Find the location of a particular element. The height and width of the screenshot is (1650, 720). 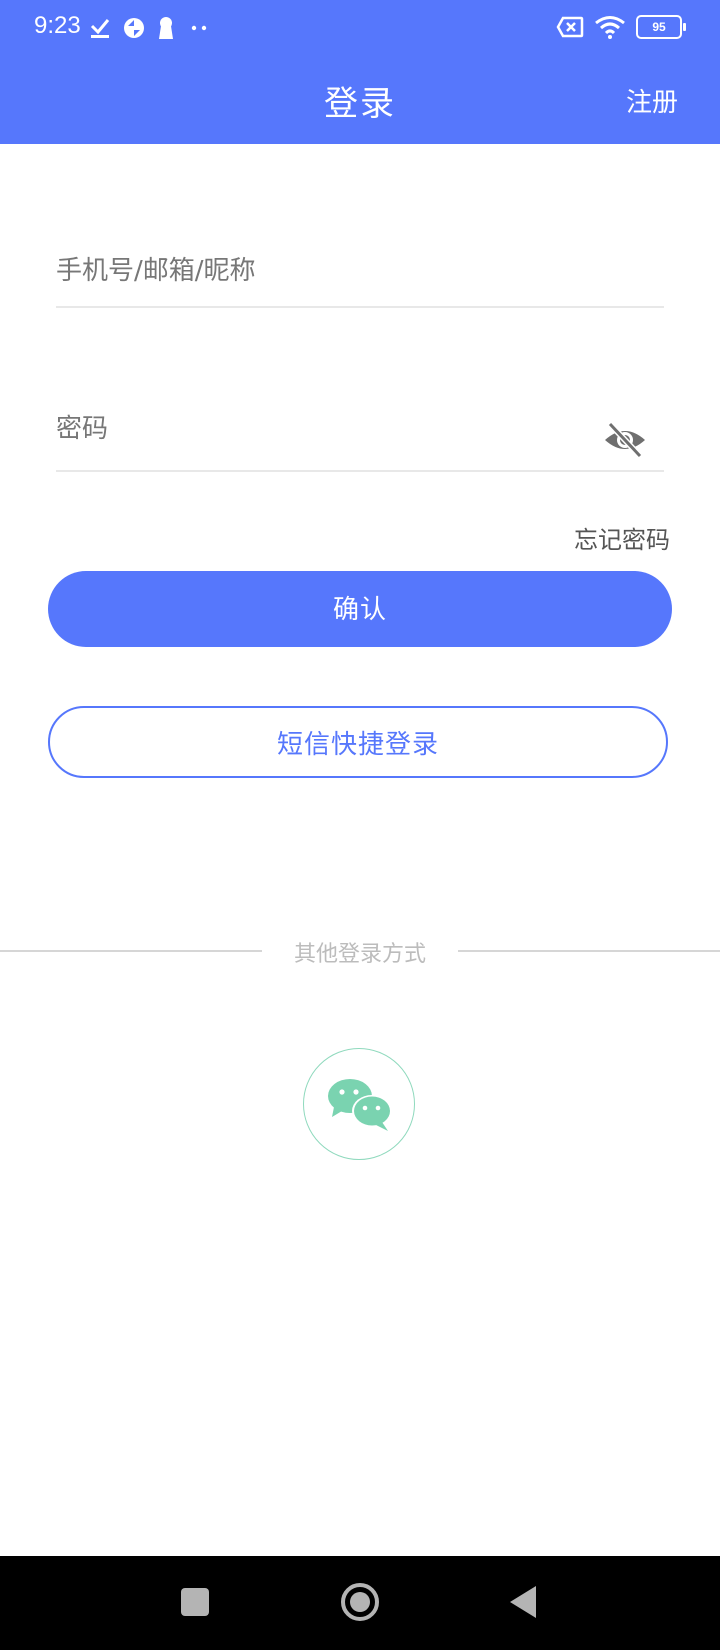

password-field is located at coordinates (360, 443).